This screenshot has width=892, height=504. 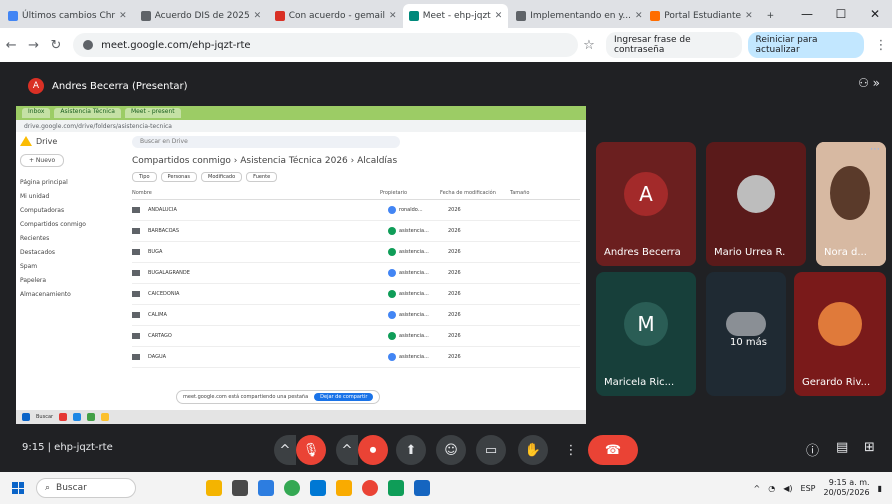 What do you see at coordinates (176, 45) in the screenshot?
I see `url-text: meet.google.com/ehp-jqzt-rte` at bounding box center [176, 45].